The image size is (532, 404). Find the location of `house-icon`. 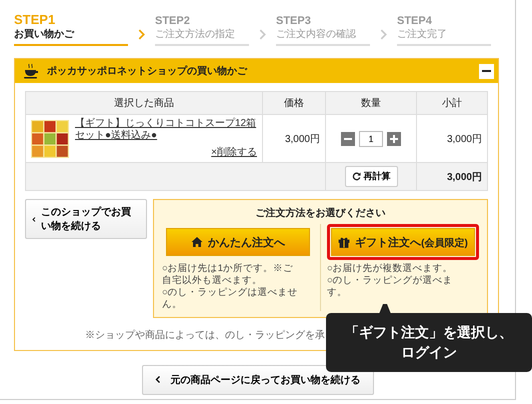

house-icon is located at coordinates (197, 242).